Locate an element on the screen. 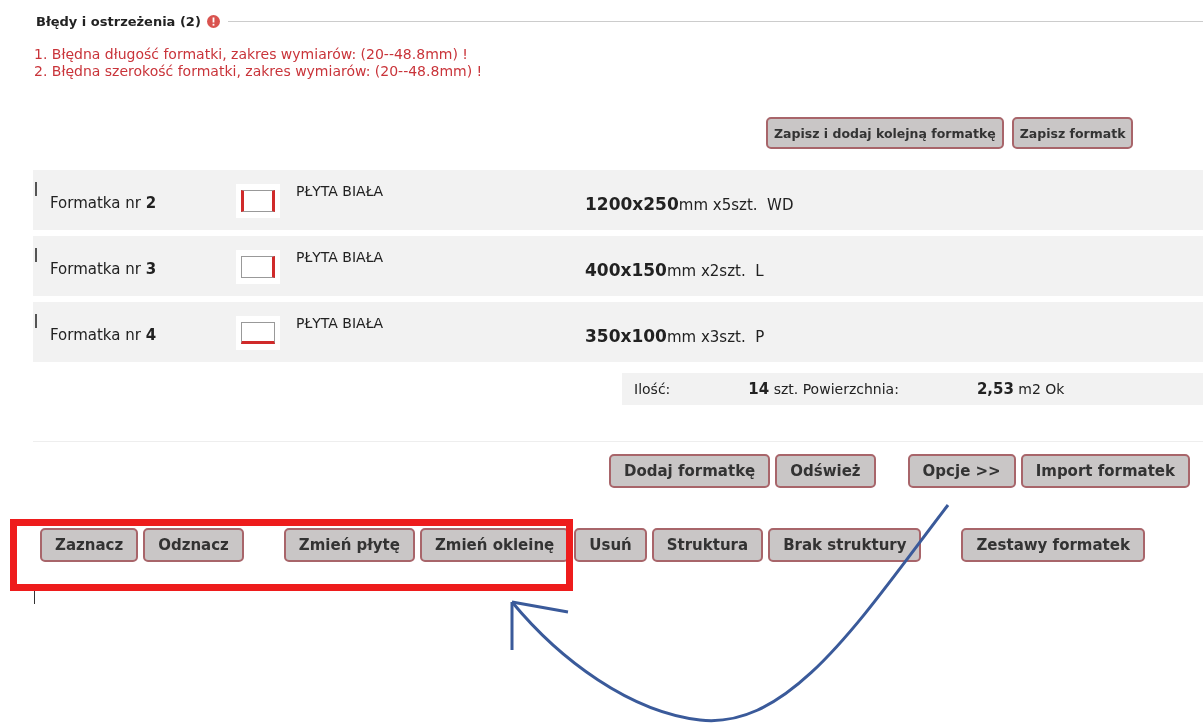  warning-icon is located at coordinates (213, 21).